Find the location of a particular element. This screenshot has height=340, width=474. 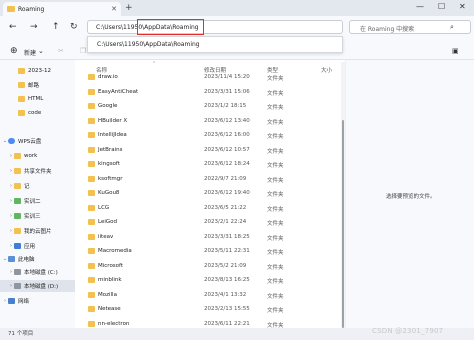

copy-icon: ❐ is located at coordinates (83, 51).